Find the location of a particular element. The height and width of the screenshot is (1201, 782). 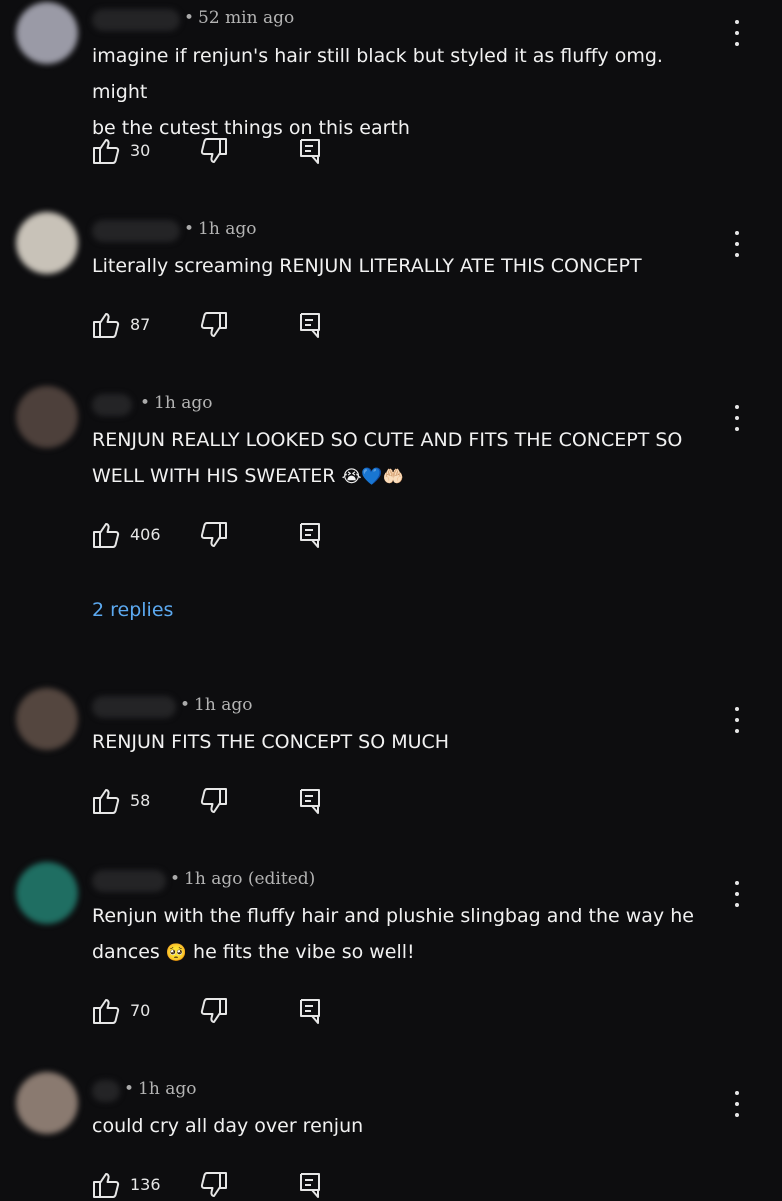

emoji: 😭💙🤲🏻 is located at coordinates (372, 477).